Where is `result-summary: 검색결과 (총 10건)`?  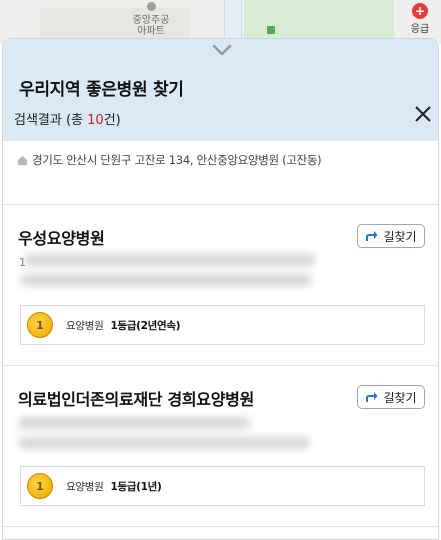
result-summary: 검색결과 (총 10건) is located at coordinates (67, 118).